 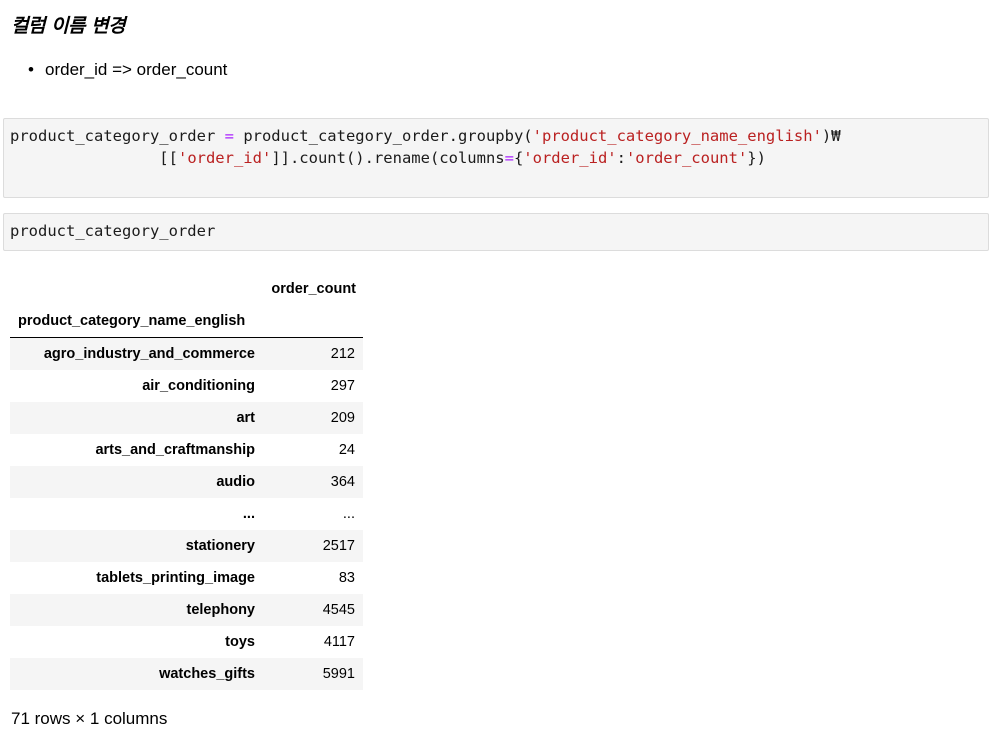 What do you see at coordinates (175, 578) in the screenshot?
I see `table-row-index: tablets_printing_image` at bounding box center [175, 578].